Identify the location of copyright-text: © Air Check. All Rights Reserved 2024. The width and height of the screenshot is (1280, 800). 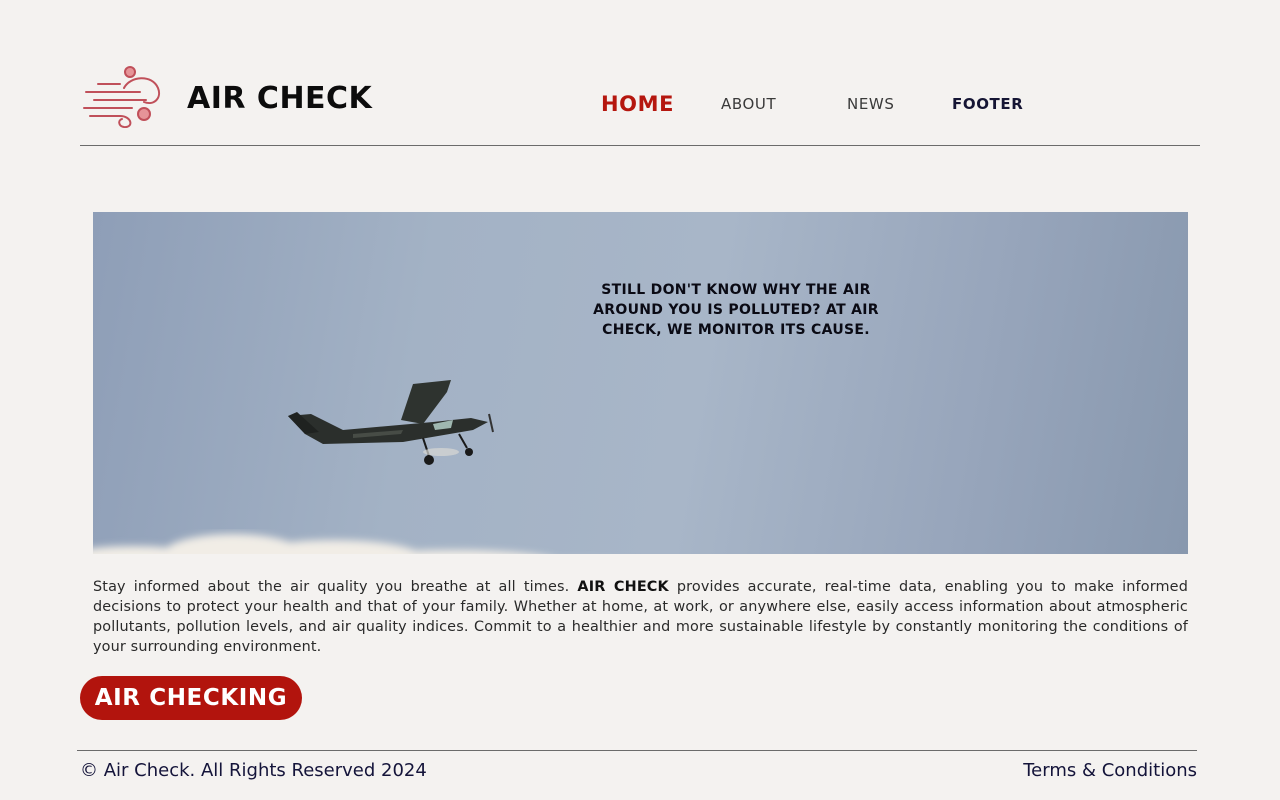
(253, 770).